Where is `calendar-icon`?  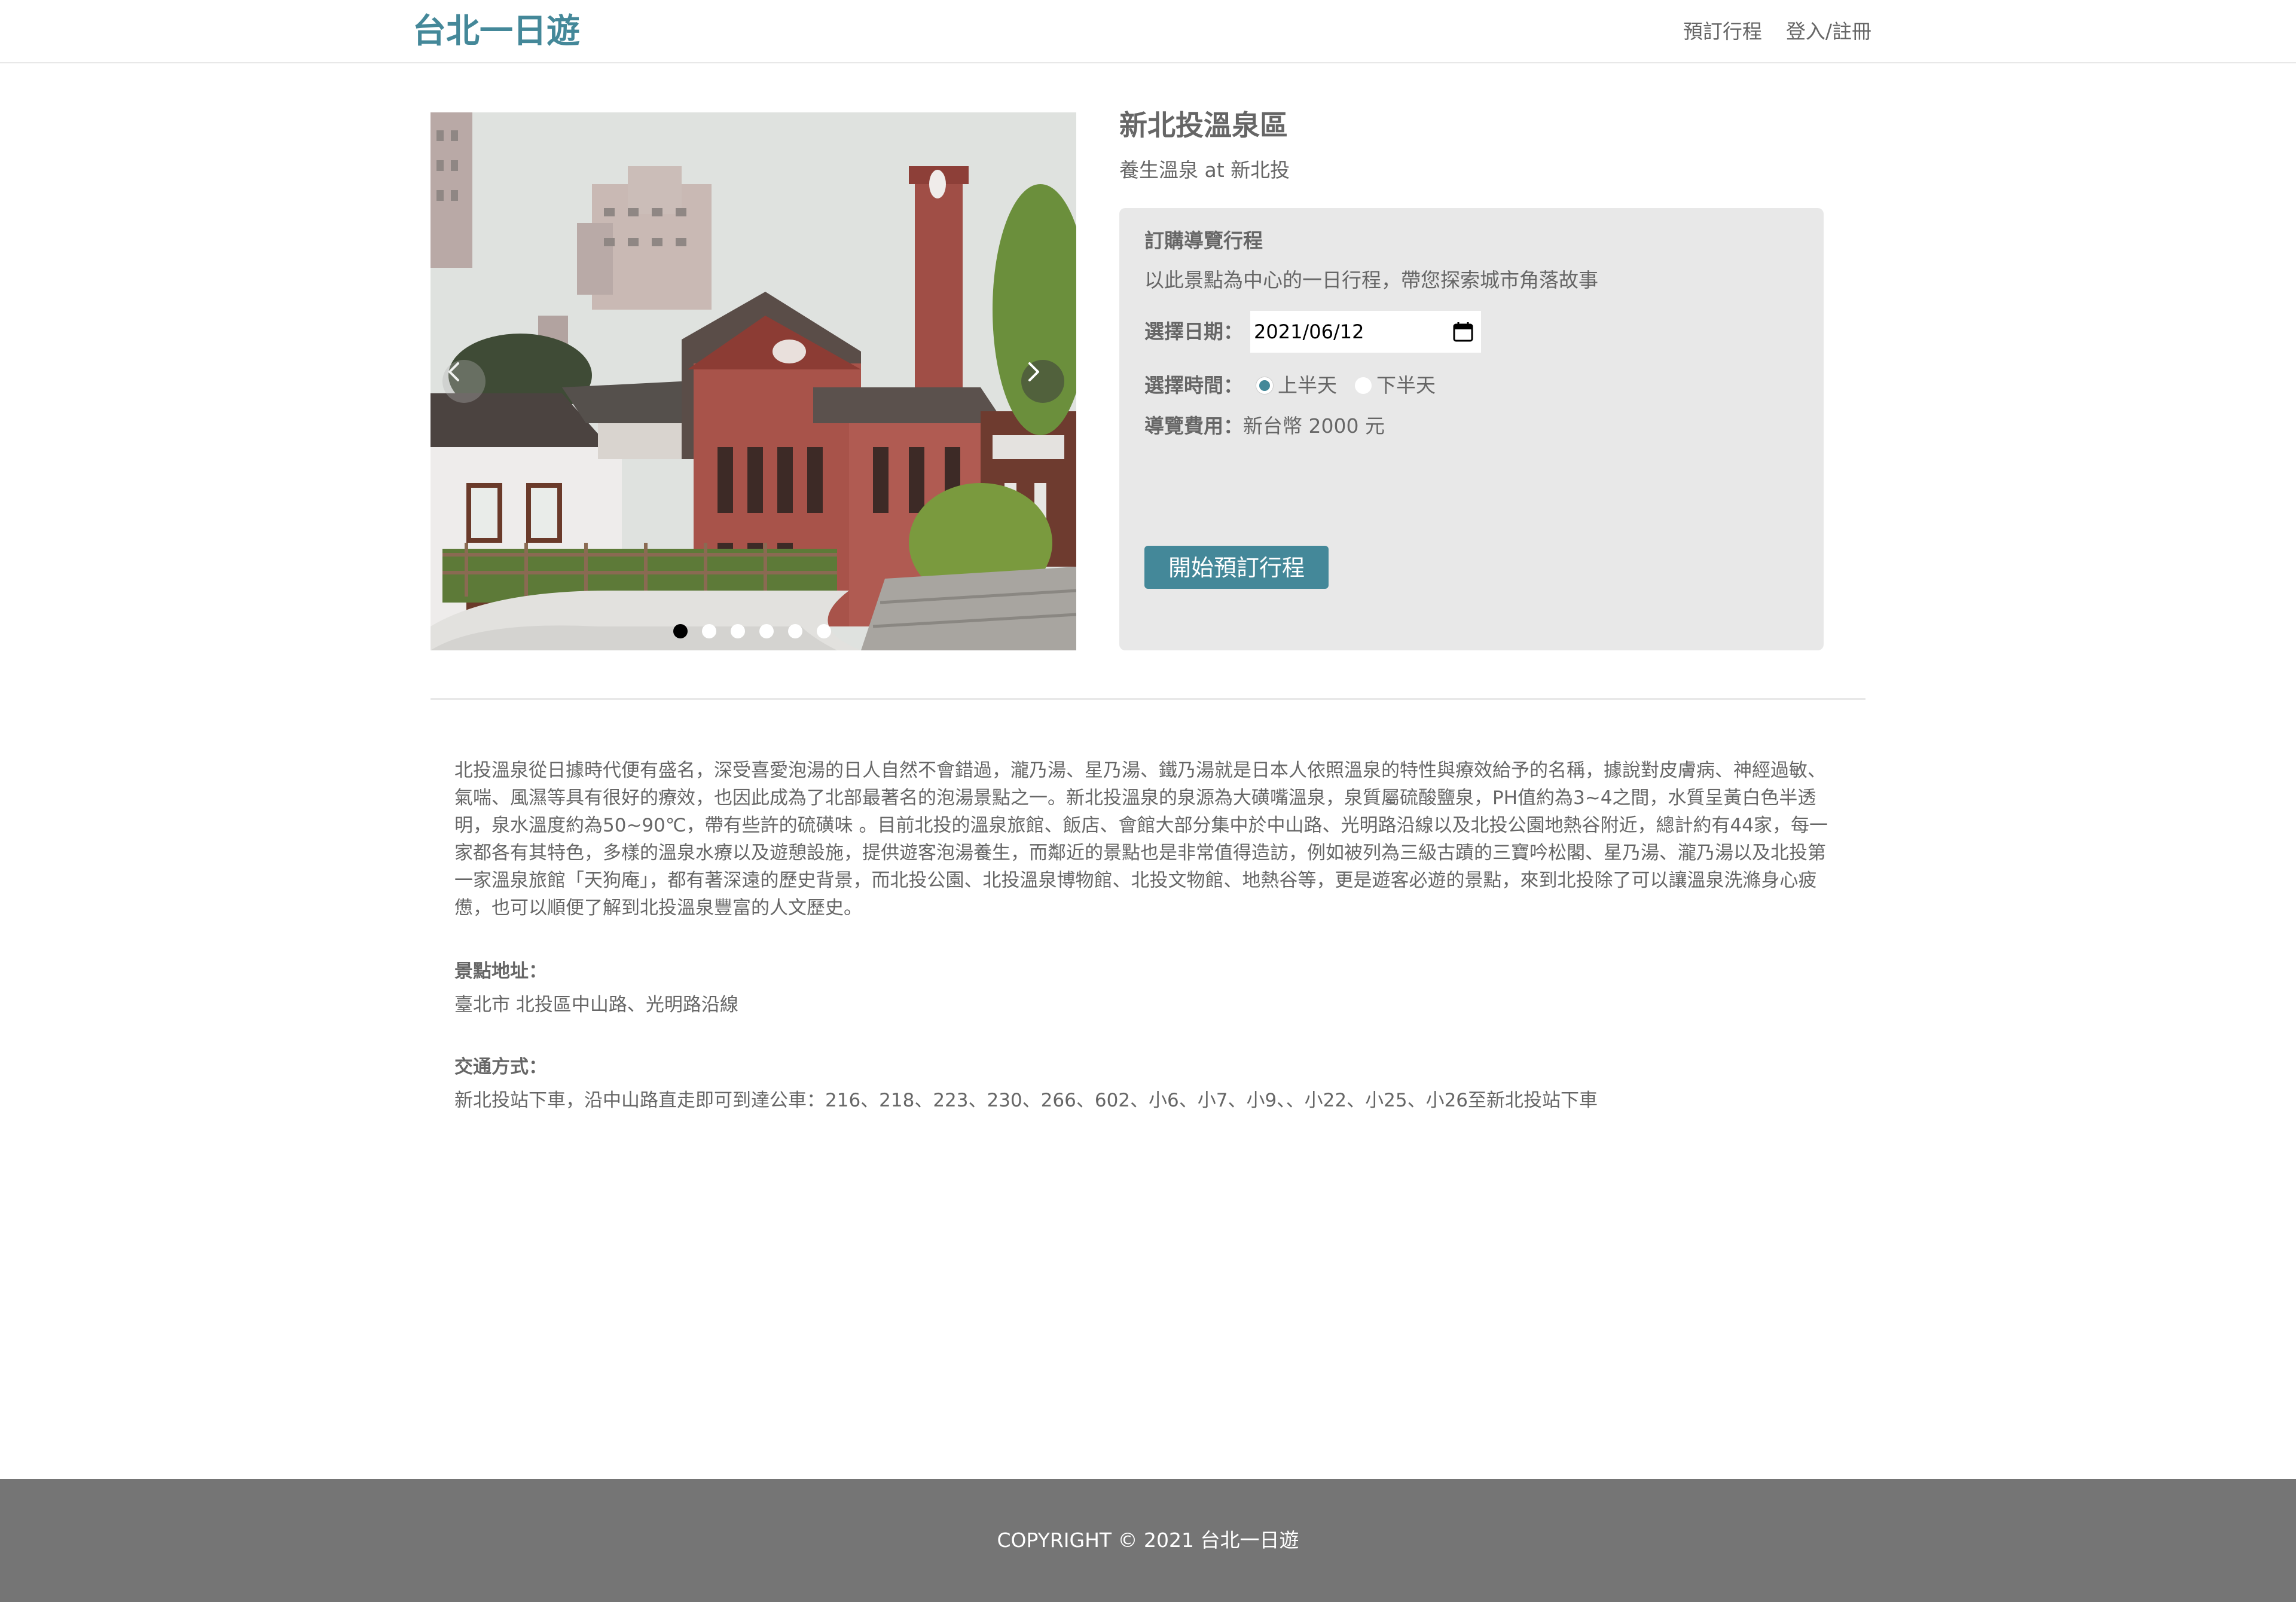
calendar-icon is located at coordinates (1463, 332).